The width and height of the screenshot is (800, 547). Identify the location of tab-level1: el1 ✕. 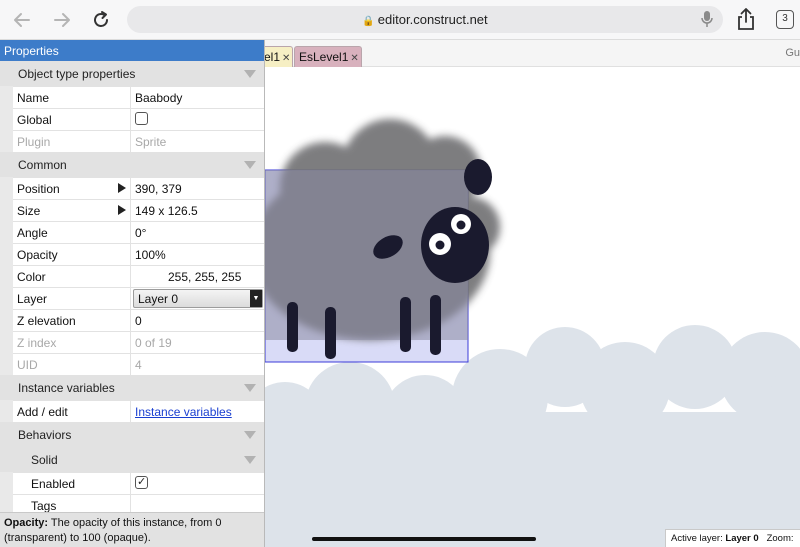
(279, 56).